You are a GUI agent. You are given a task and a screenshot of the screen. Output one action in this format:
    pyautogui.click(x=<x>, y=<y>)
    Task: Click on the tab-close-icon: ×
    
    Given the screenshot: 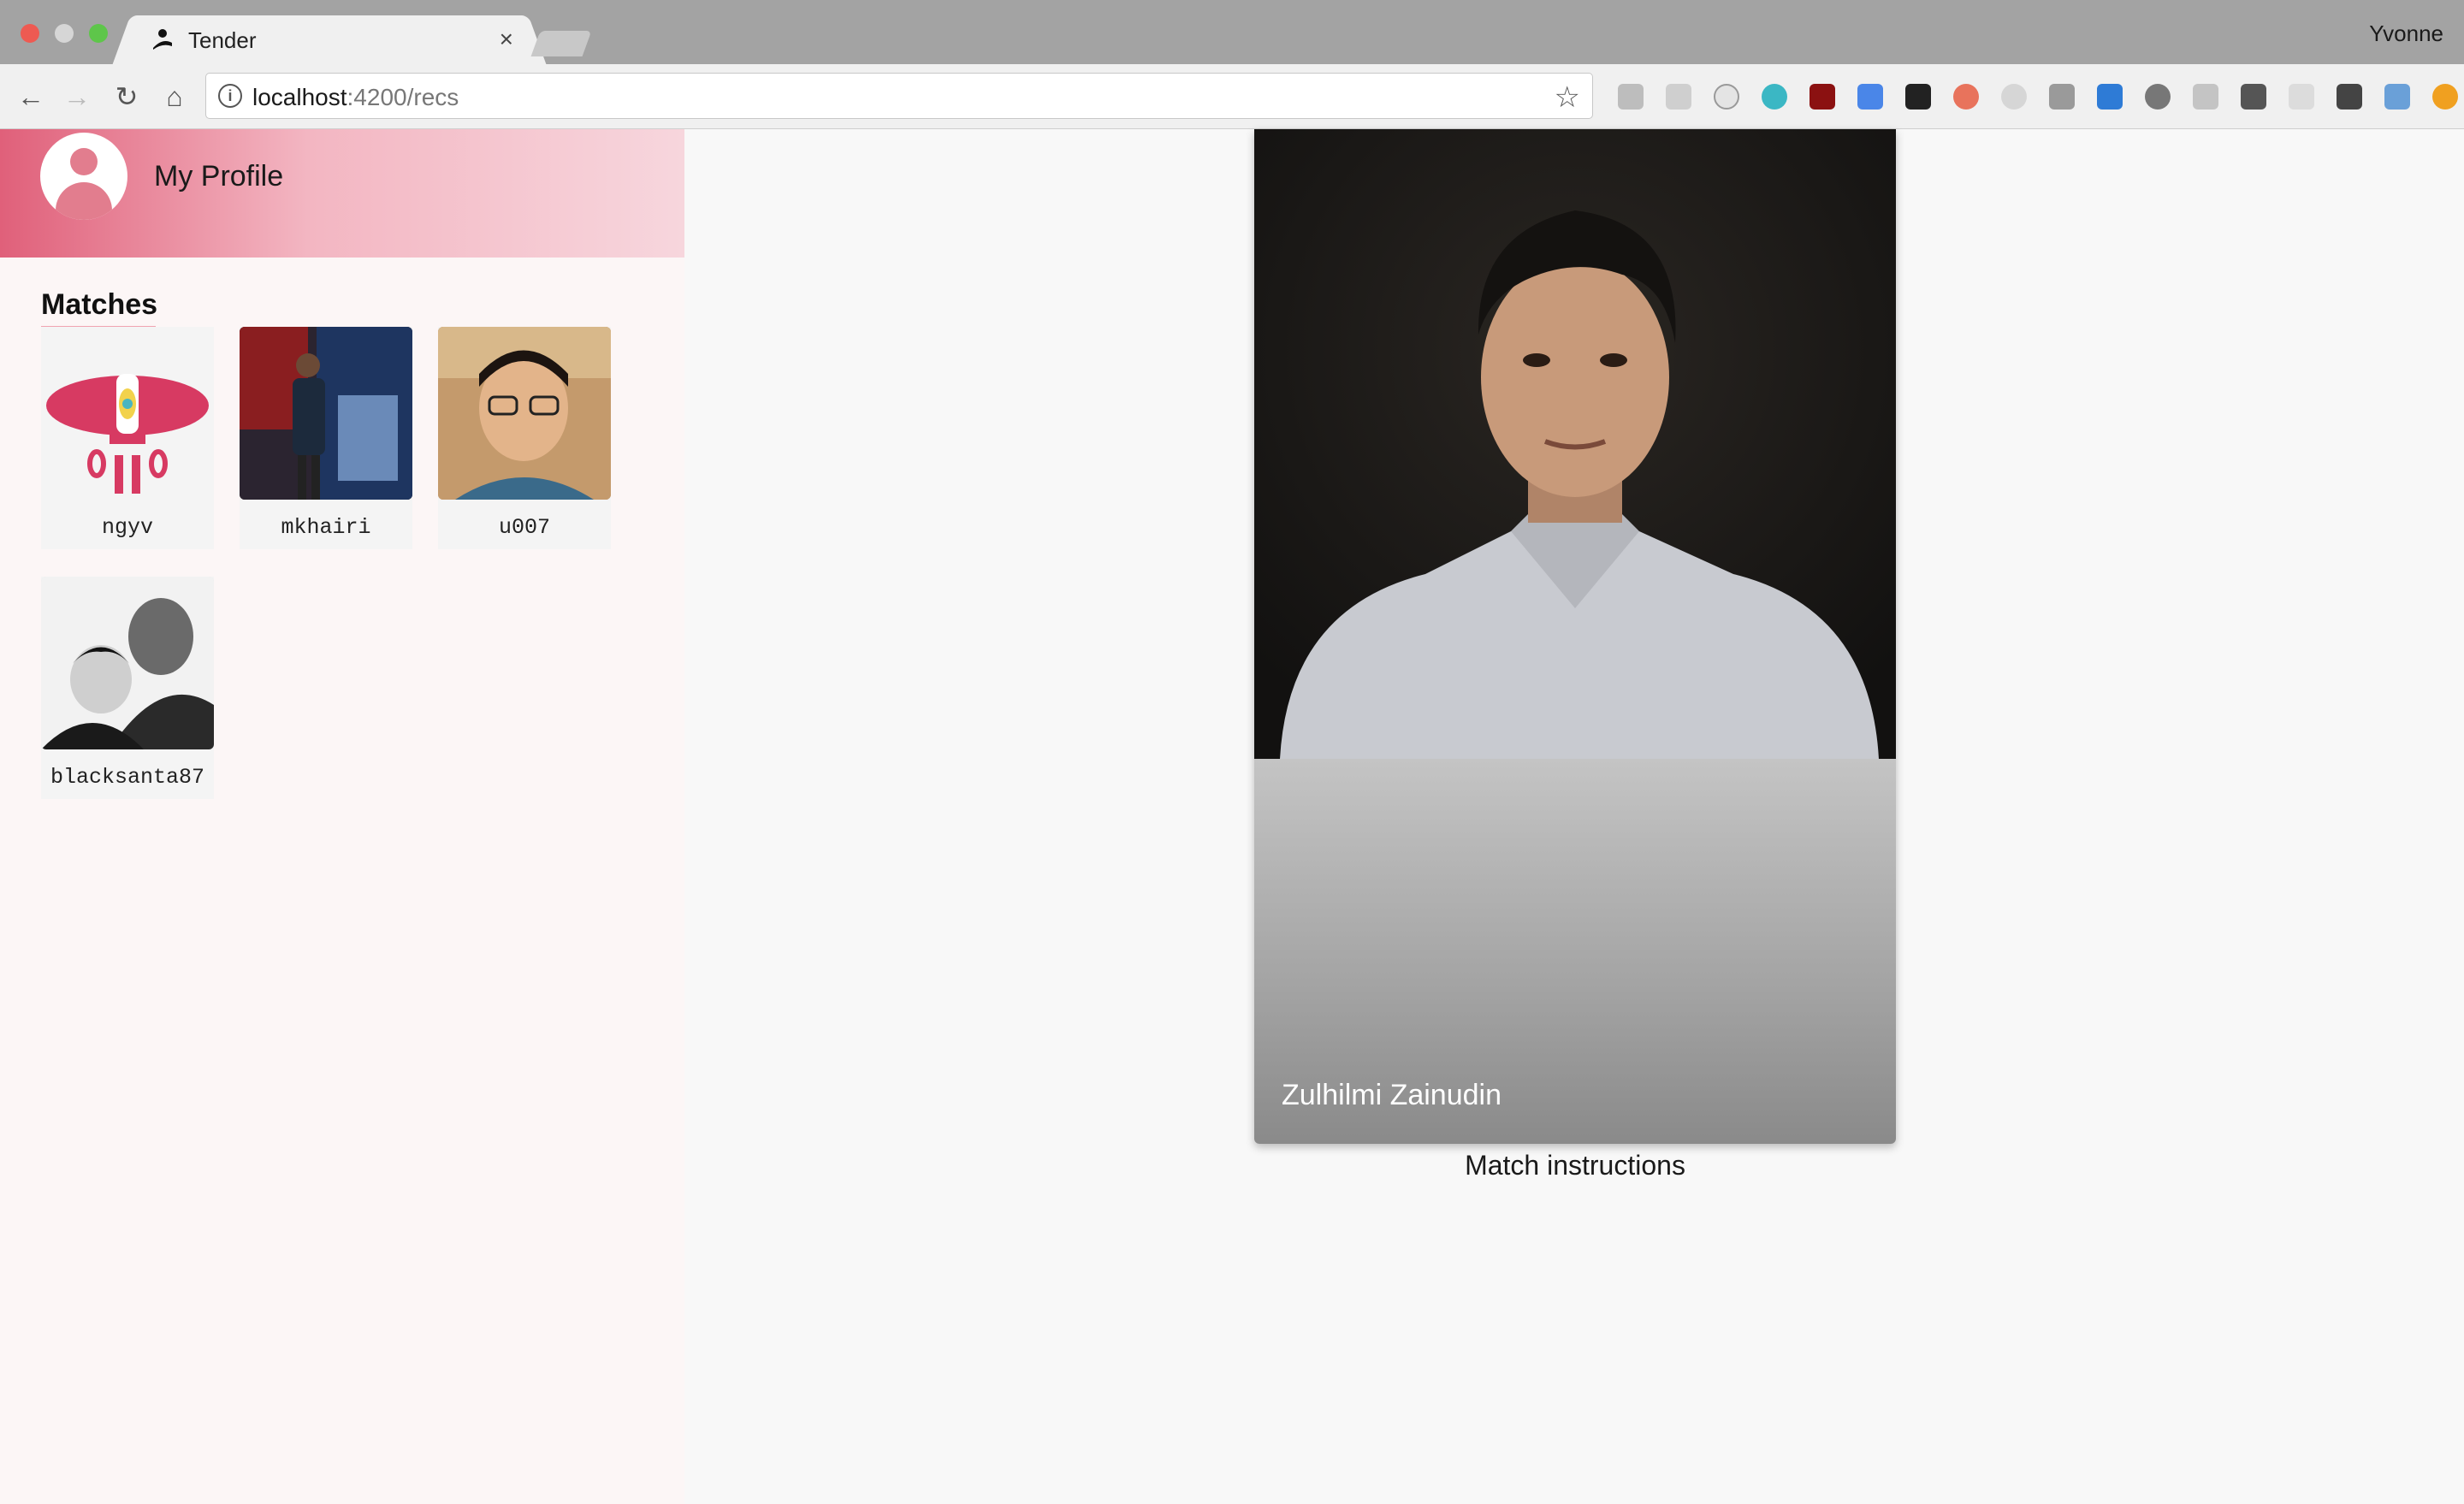 What is the action you would take?
    pyautogui.click(x=506, y=40)
    